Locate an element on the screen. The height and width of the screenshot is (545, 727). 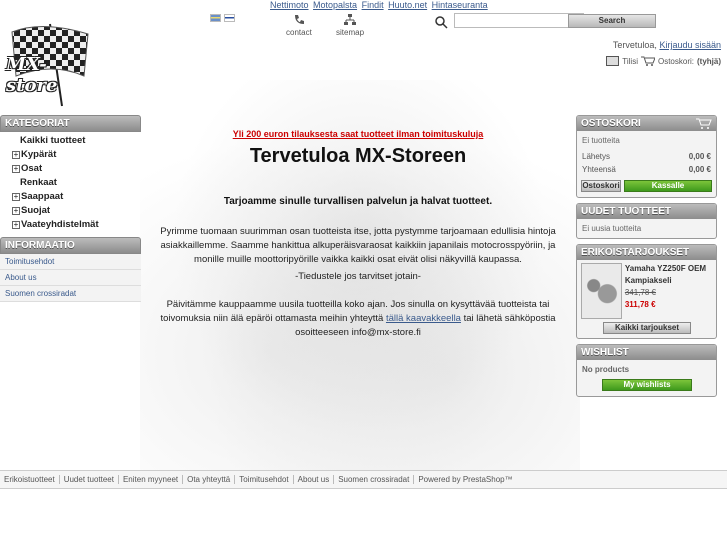
category-item: + Osat is located at coordinates (70, 169).